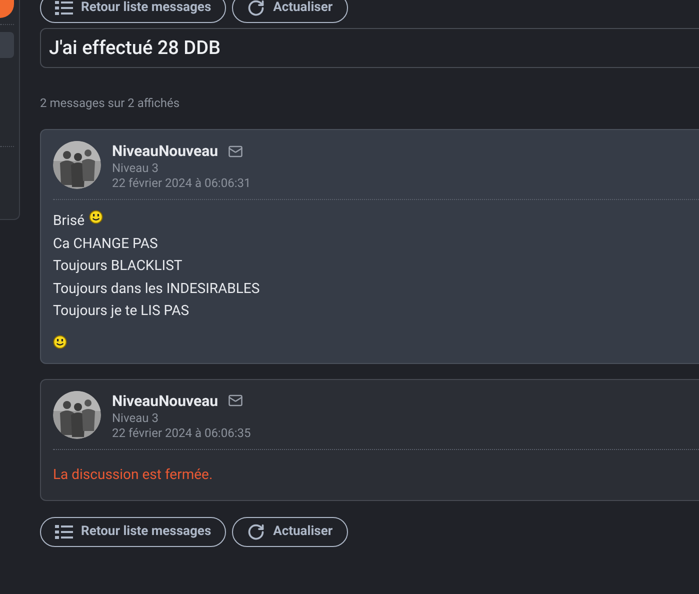  Describe the element at coordinates (117, 266) in the screenshot. I see `message-line: Toujours BLACKLIST` at that location.